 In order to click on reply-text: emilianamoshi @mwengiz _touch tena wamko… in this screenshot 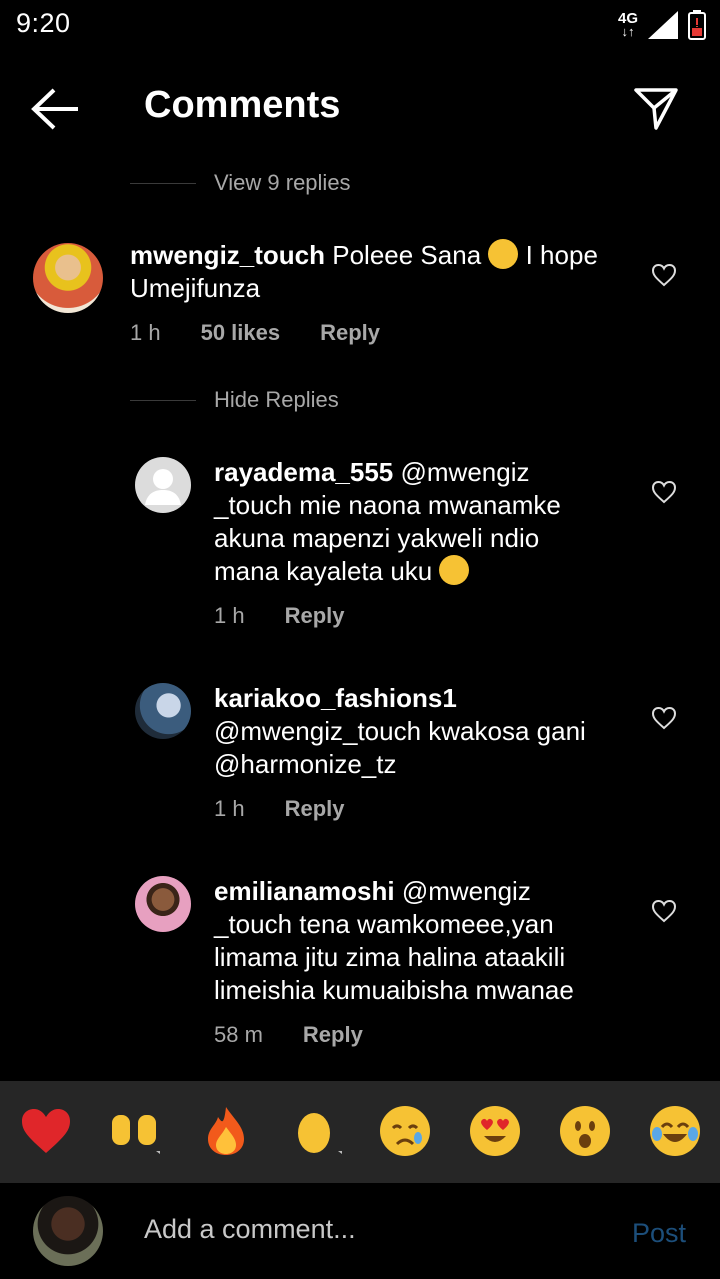, I will do `click(394, 940)`.